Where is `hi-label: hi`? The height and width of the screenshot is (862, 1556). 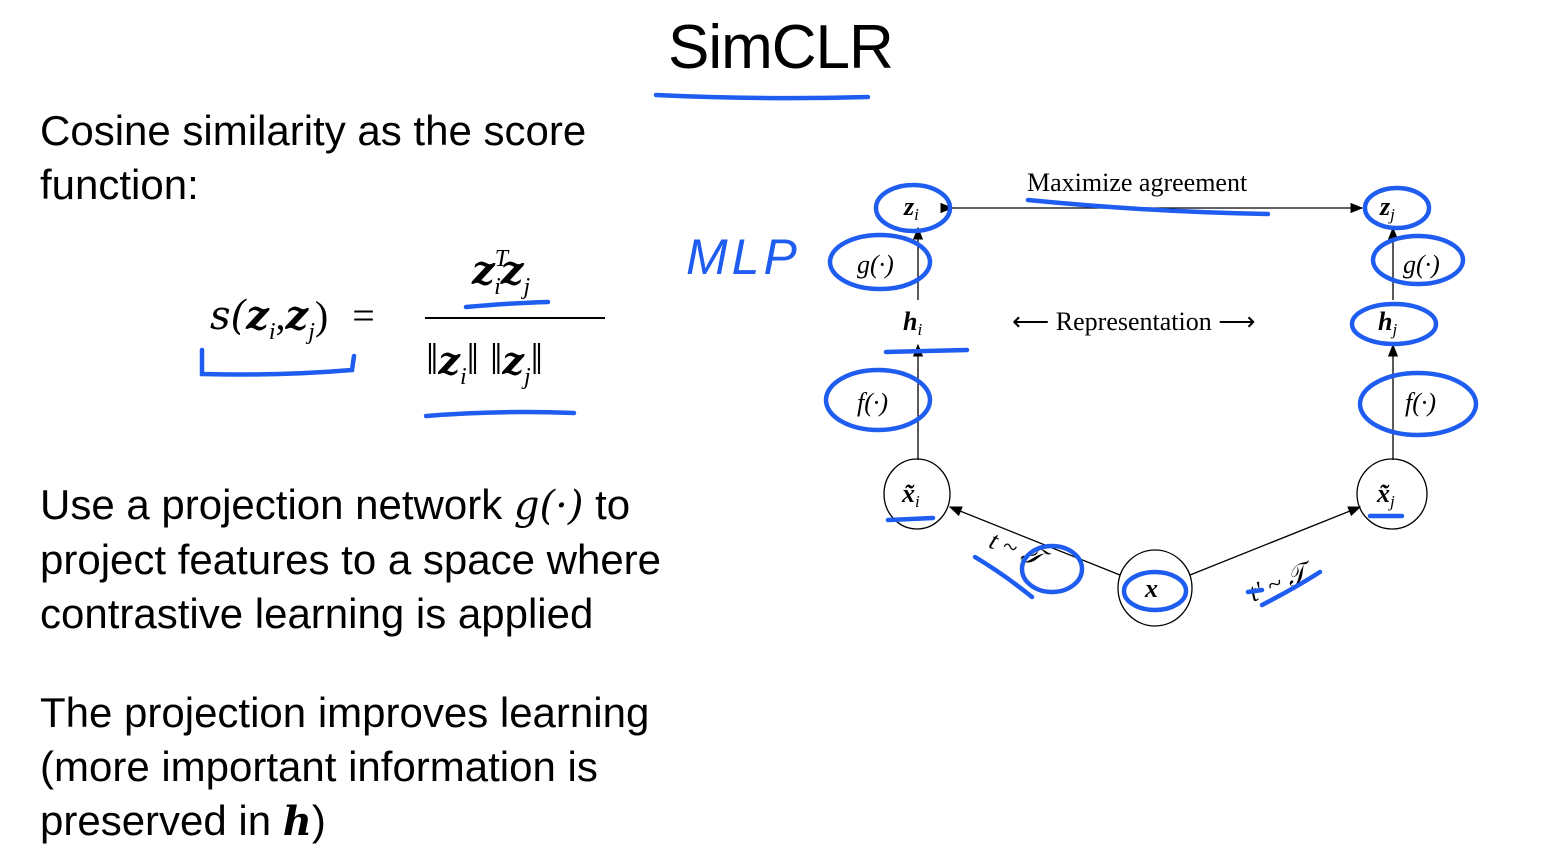
hi-label: hi is located at coordinates (912, 323).